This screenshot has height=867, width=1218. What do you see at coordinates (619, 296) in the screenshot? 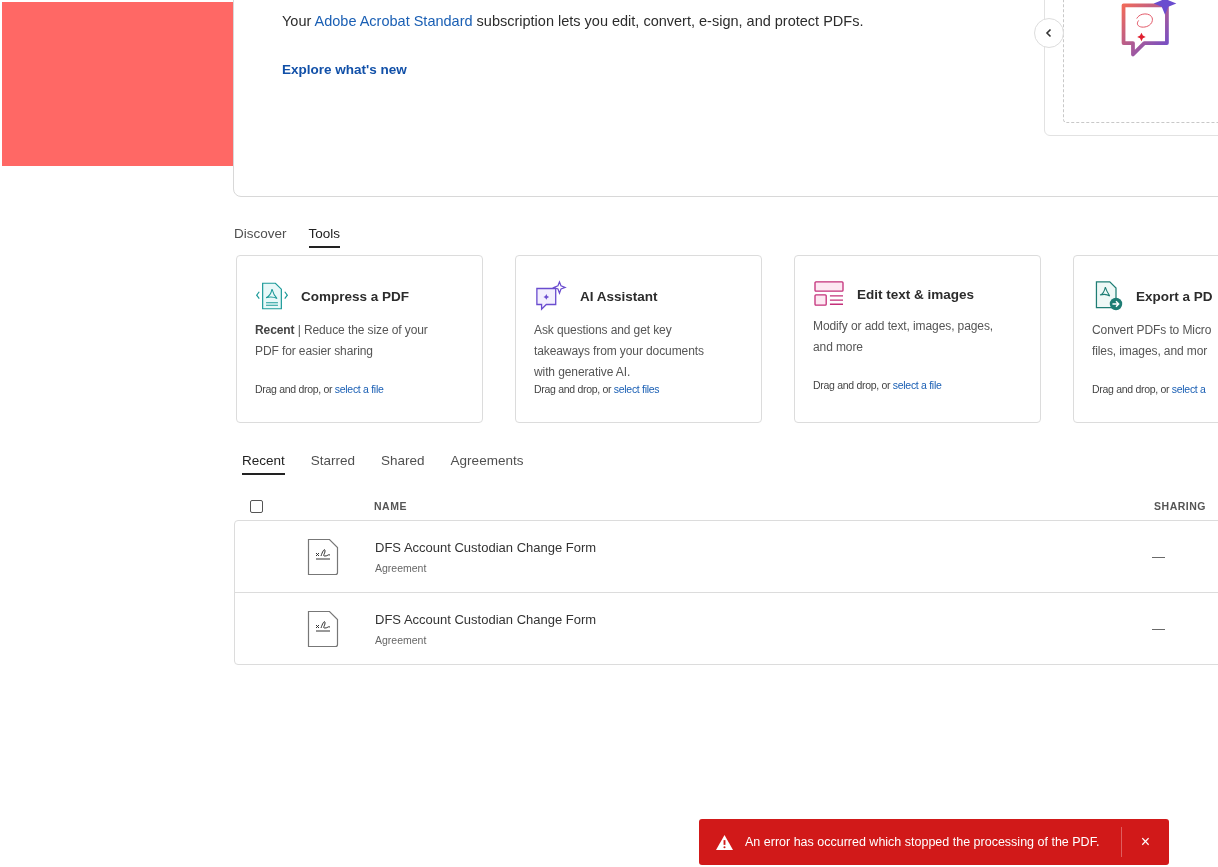
I see `tool-title: AI Assistant` at bounding box center [619, 296].